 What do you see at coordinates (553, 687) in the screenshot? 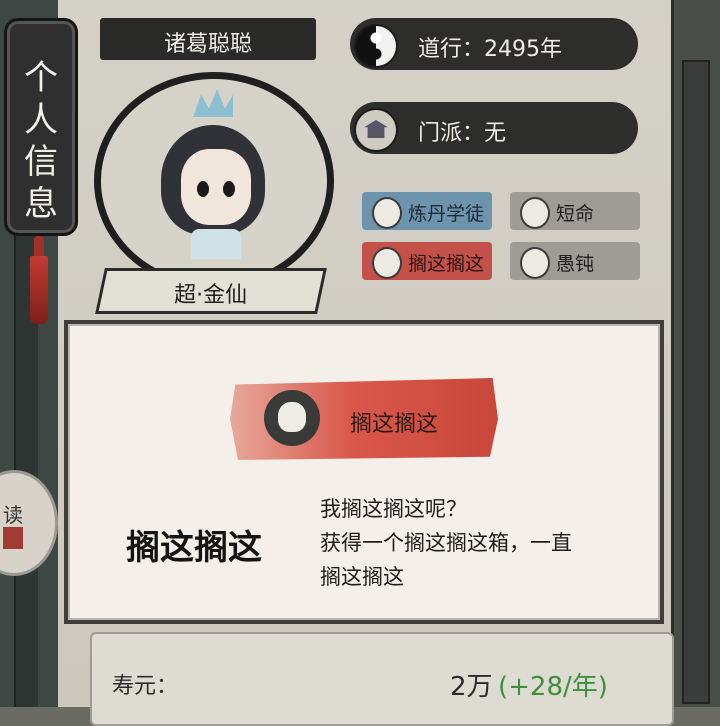
I see `lifespan-gain: (+28/年)` at bounding box center [553, 687].